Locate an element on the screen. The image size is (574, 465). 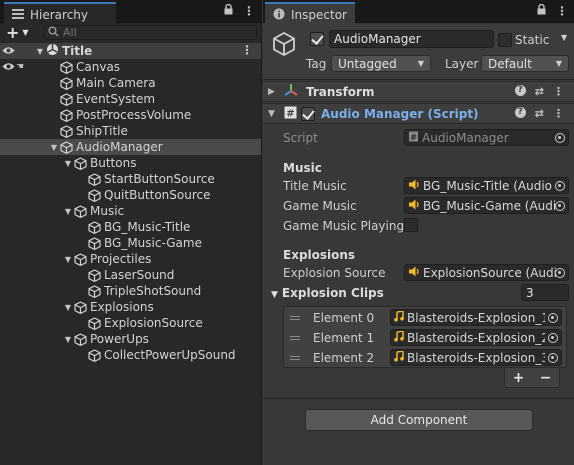
static-checkbox is located at coordinates (505, 40).